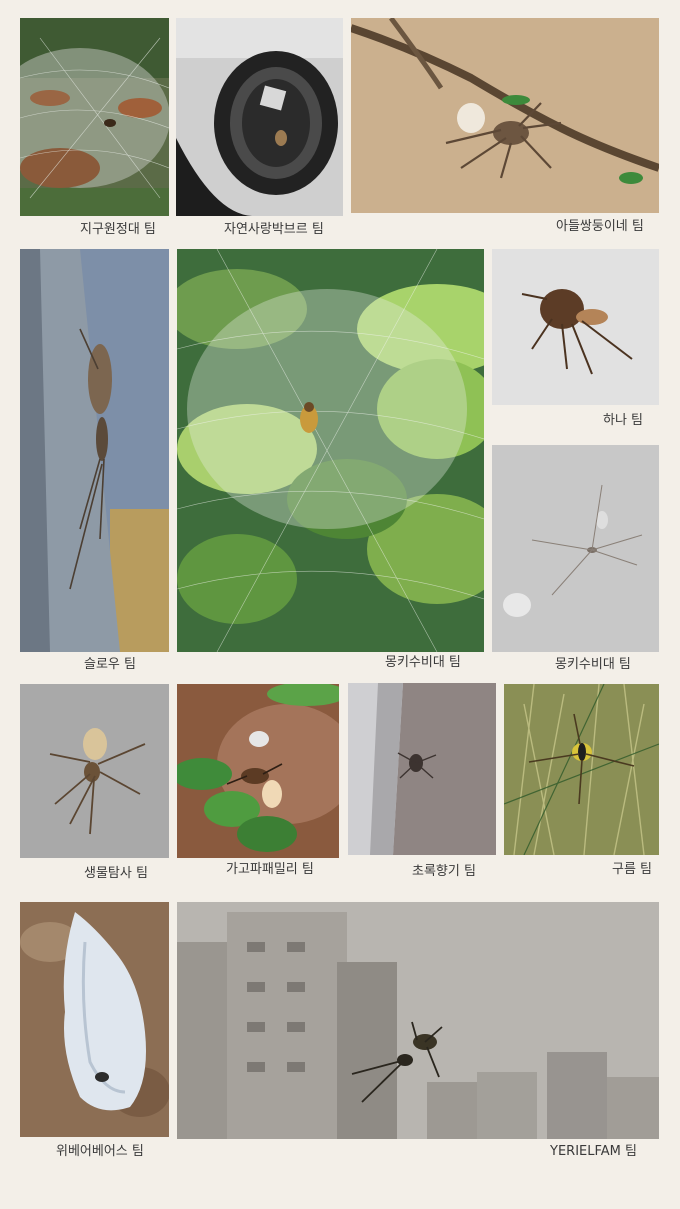 Image resolution: width=680 pixels, height=1209 pixels. Describe the element at coordinates (575, 327) in the screenshot. I see `photo-spider-on-white` at that location.